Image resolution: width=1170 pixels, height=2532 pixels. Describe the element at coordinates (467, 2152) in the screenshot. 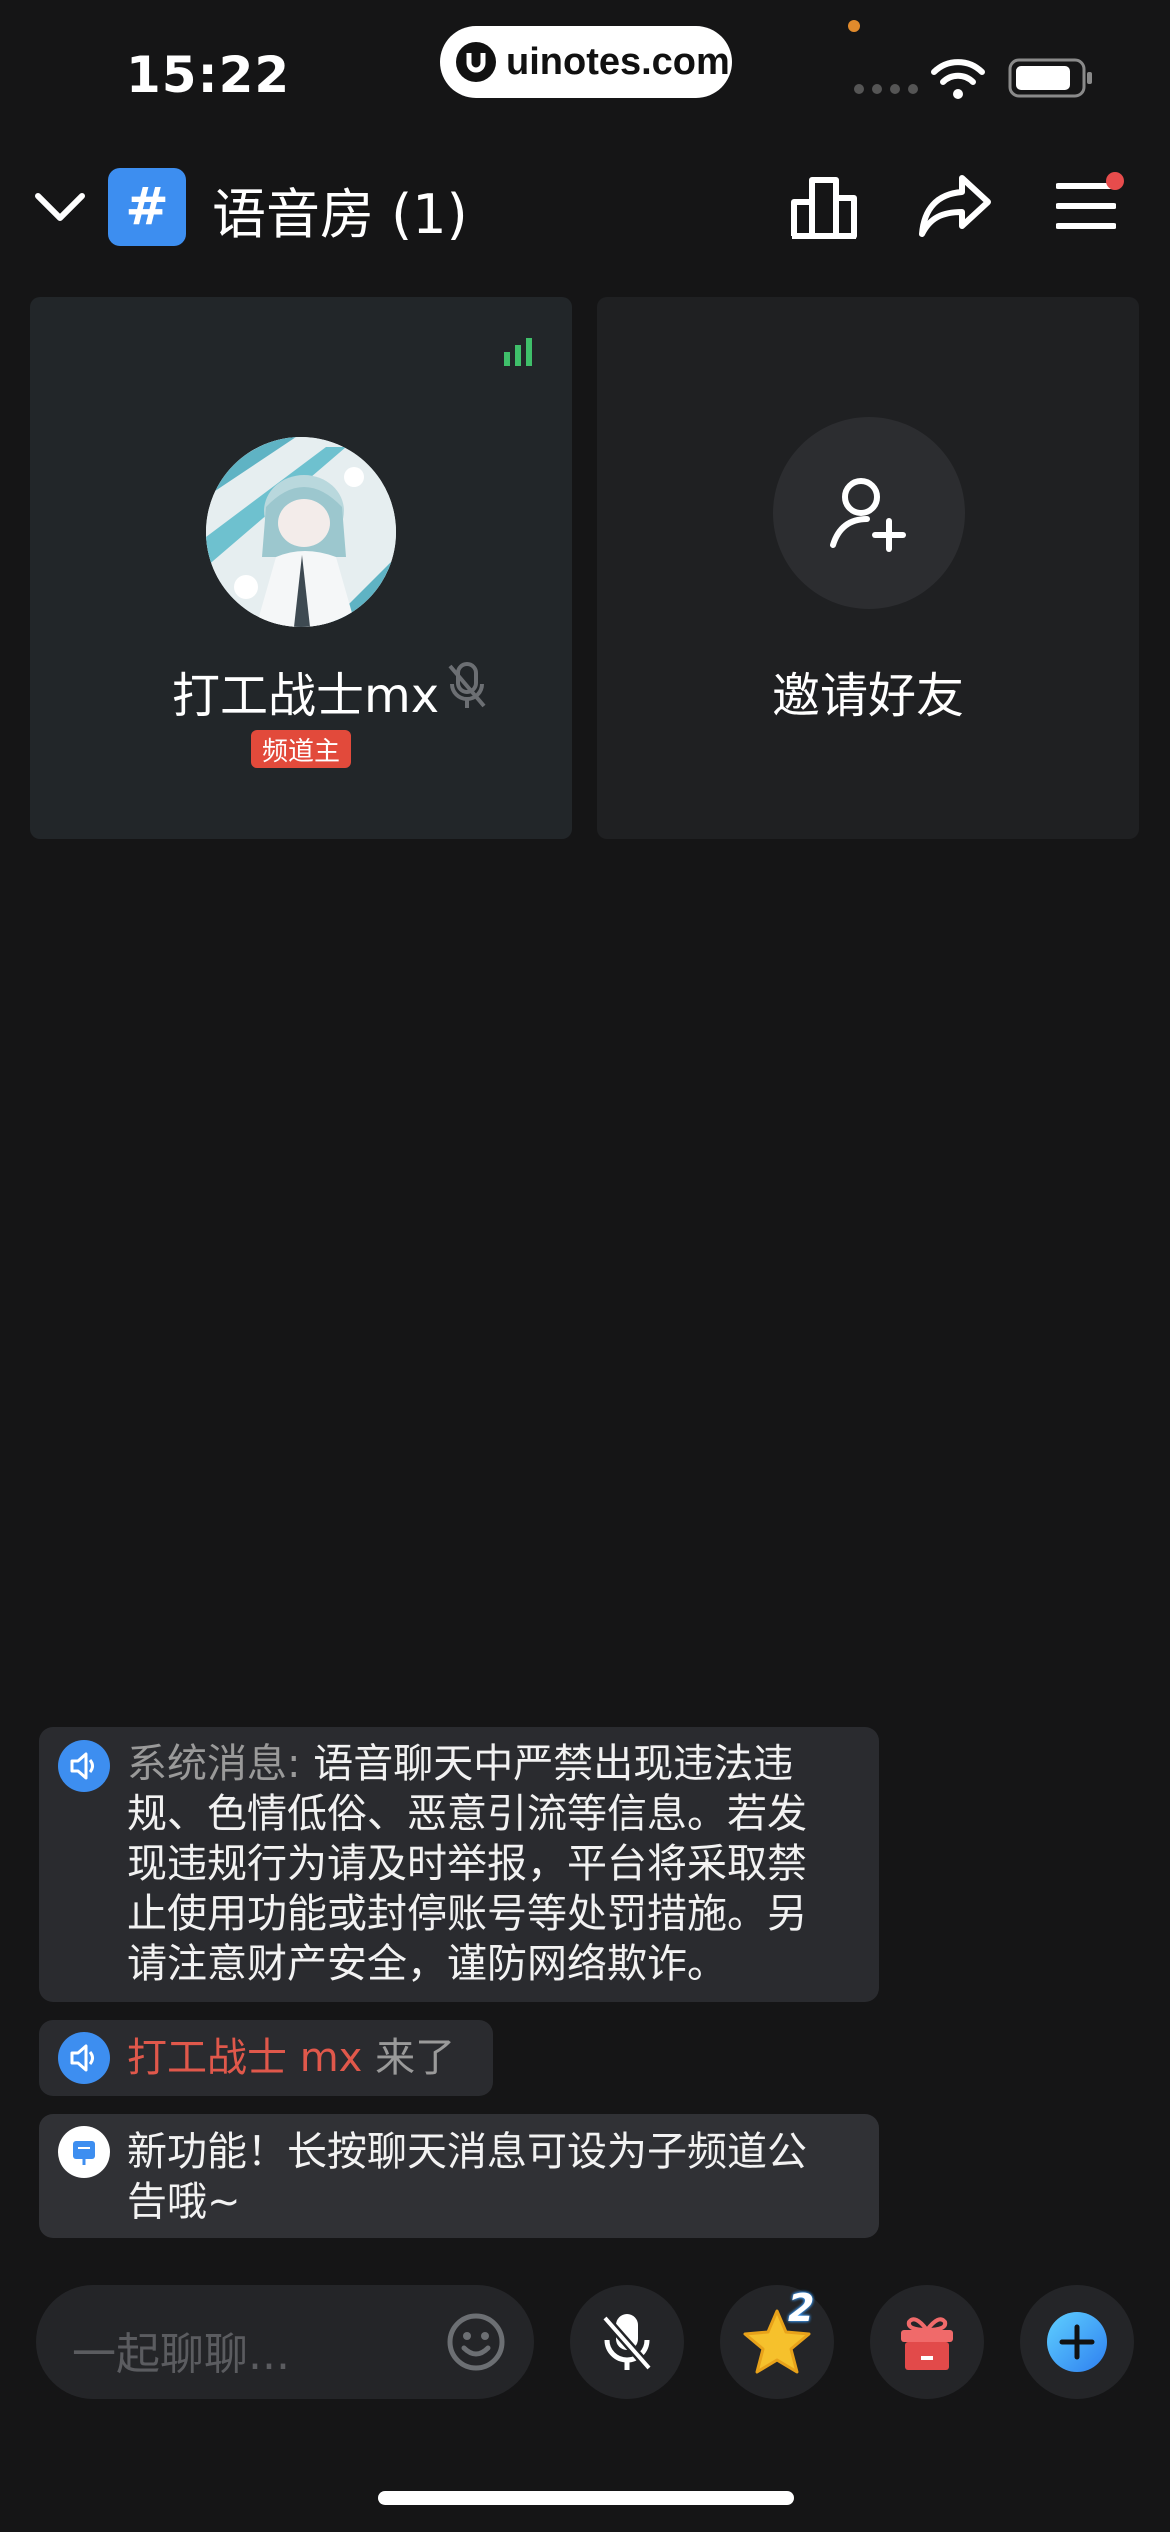

I see `tip-line: 新功能！长按聊天消息可设为子频道公` at that location.